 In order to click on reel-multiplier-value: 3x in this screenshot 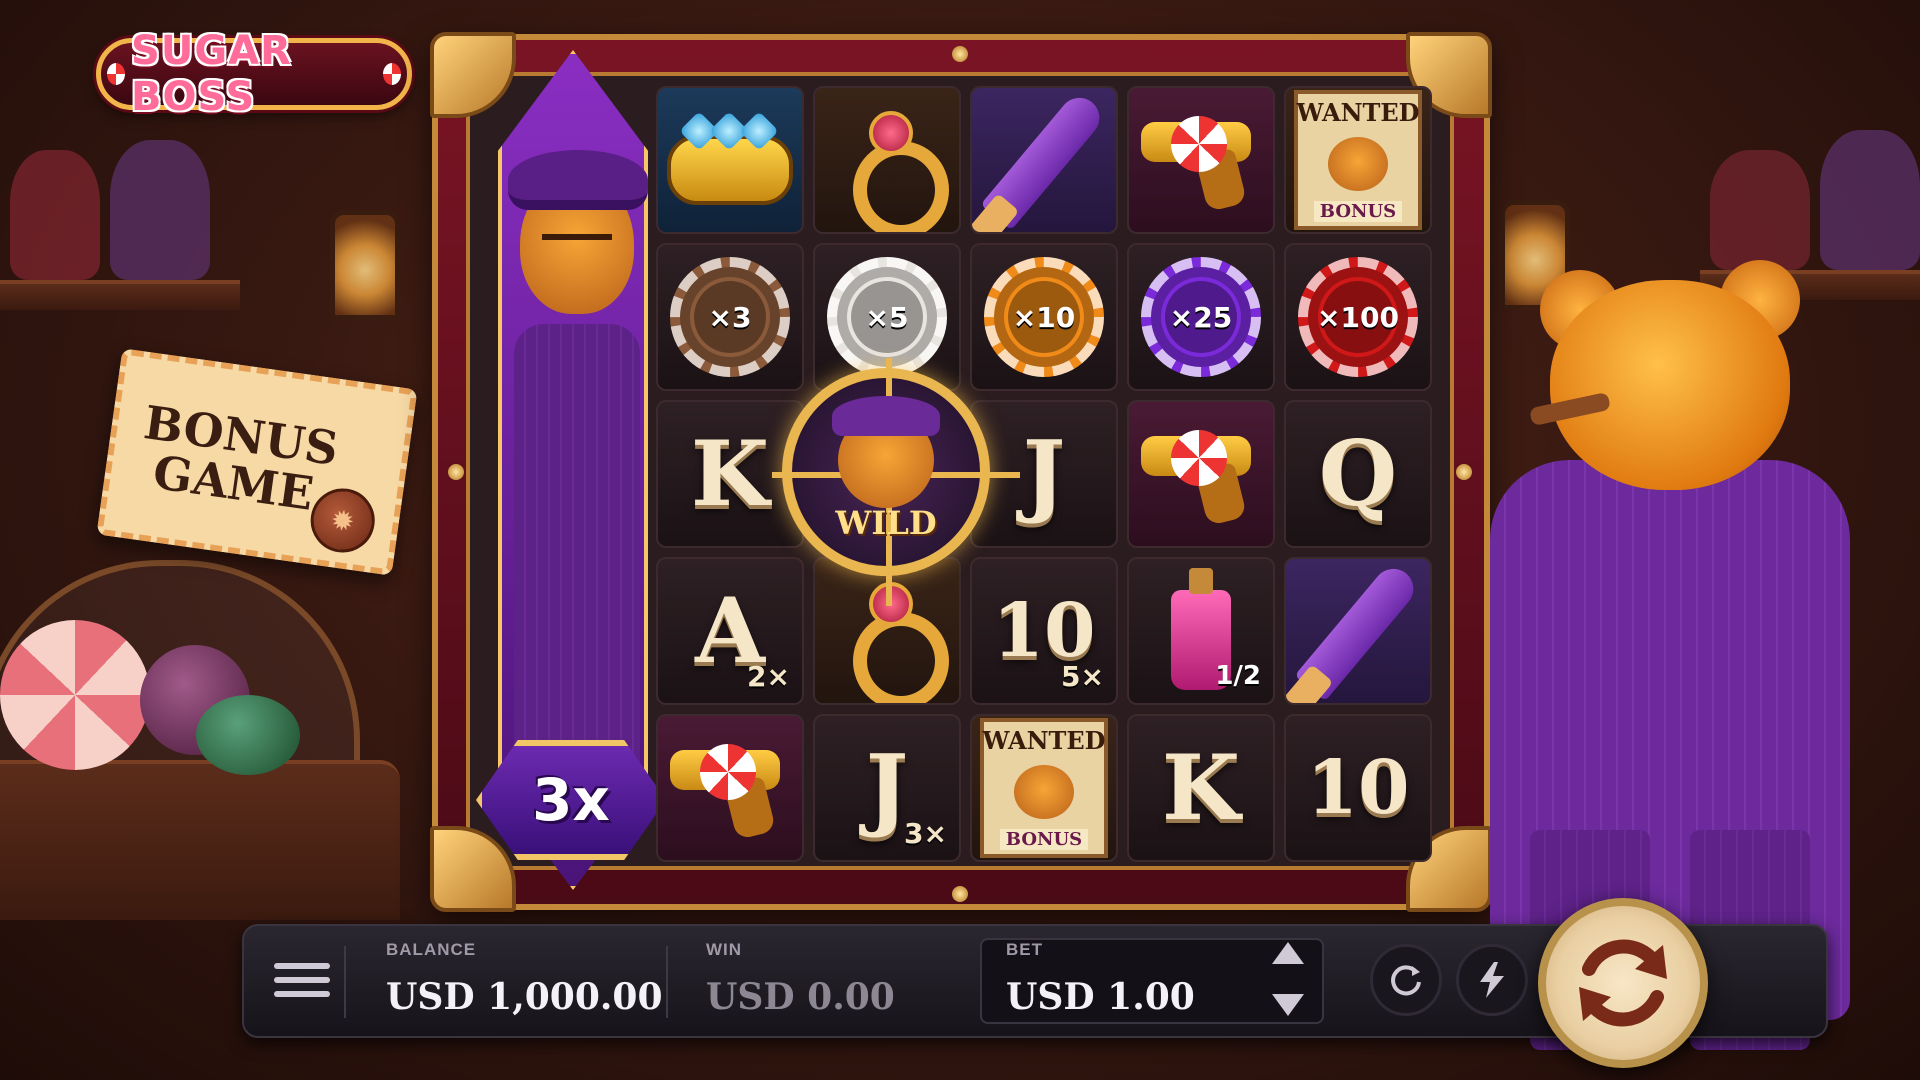, I will do `click(571, 800)`.